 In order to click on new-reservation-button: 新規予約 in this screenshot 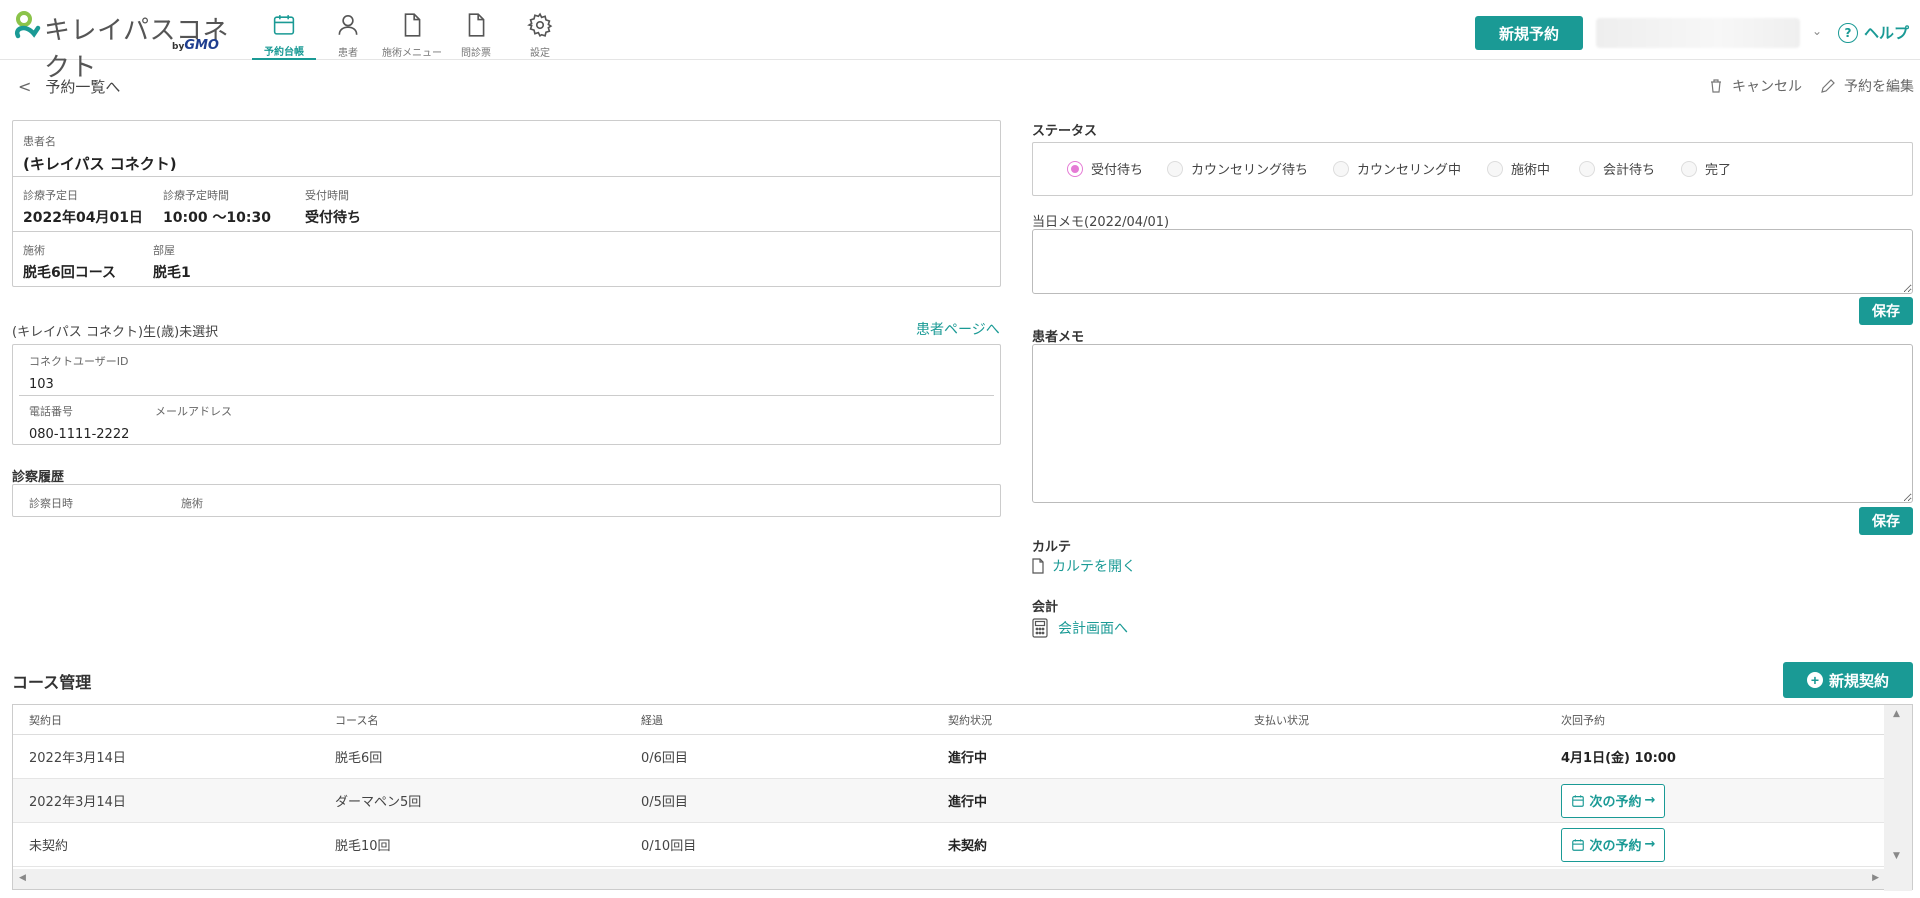, I will do `click(1529, 33)`.